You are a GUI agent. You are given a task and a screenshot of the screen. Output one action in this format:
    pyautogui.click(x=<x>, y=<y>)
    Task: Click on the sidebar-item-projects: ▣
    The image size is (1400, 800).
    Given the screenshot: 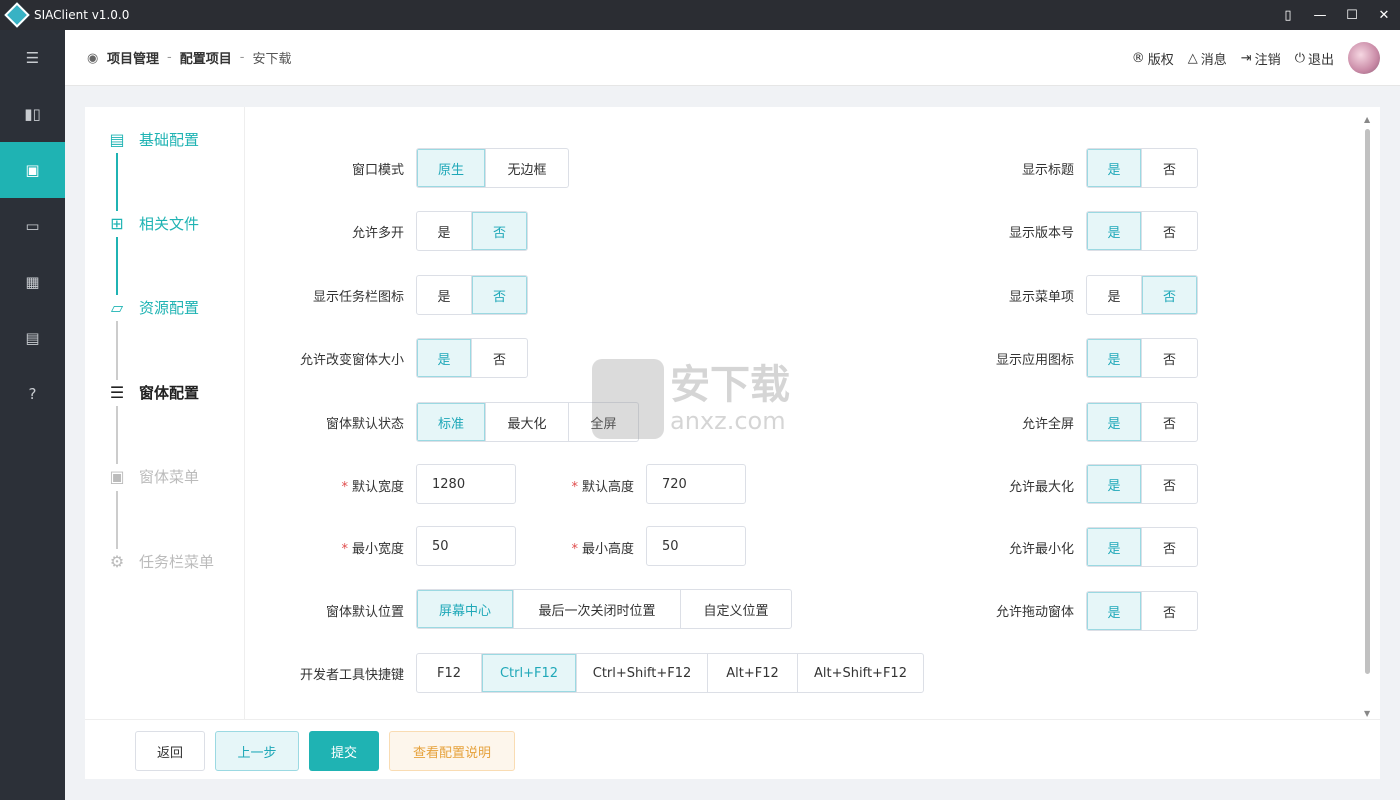 What is the action you would take?
    pyautogui.click(x=32, y=170)
    